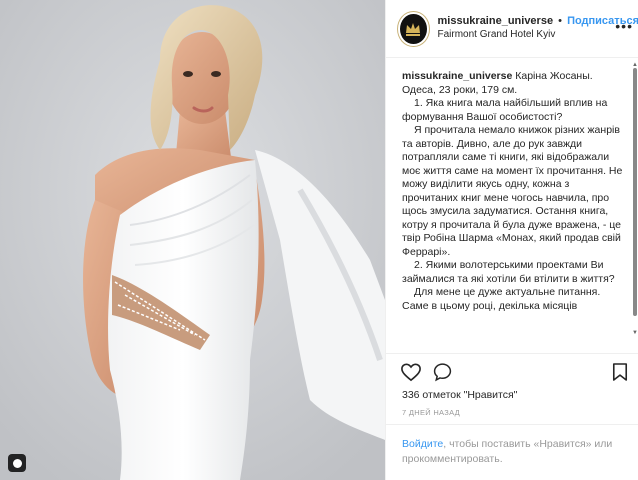  I want to click on scrollbar-thumb, so click(635, 192).